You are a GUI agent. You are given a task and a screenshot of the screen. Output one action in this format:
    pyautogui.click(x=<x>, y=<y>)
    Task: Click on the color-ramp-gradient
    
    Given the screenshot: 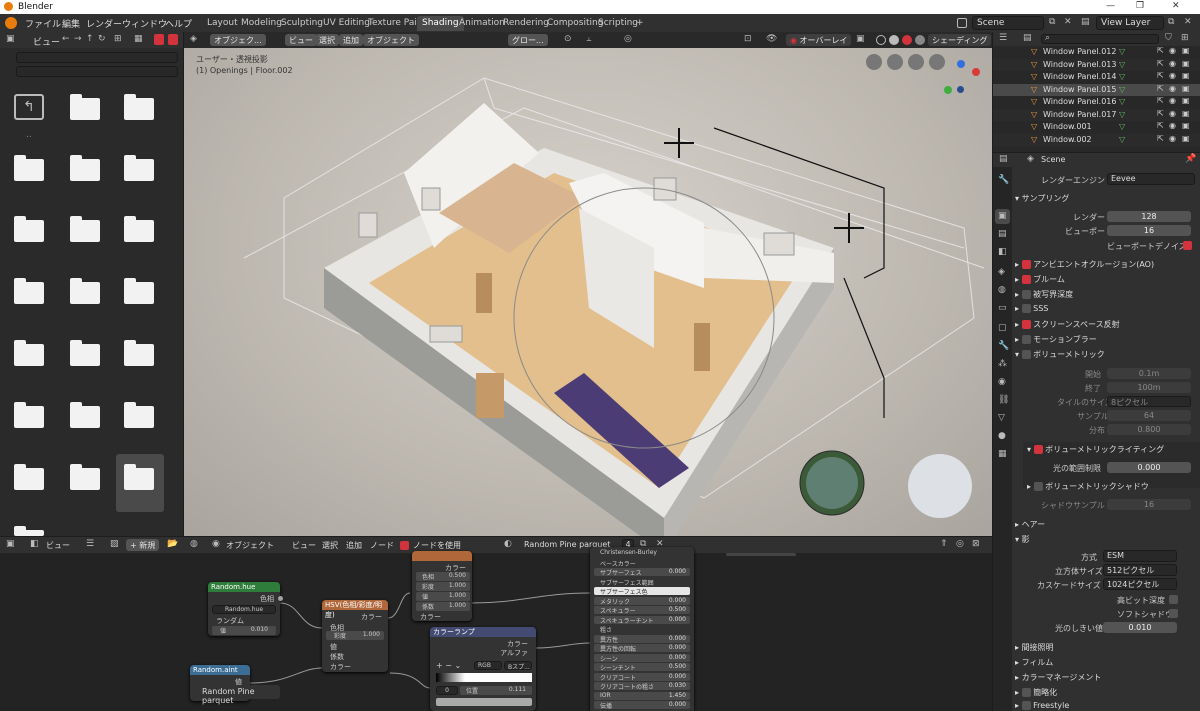 What is the action you would take?
    pyautogui.click(x=484, y=677)
    